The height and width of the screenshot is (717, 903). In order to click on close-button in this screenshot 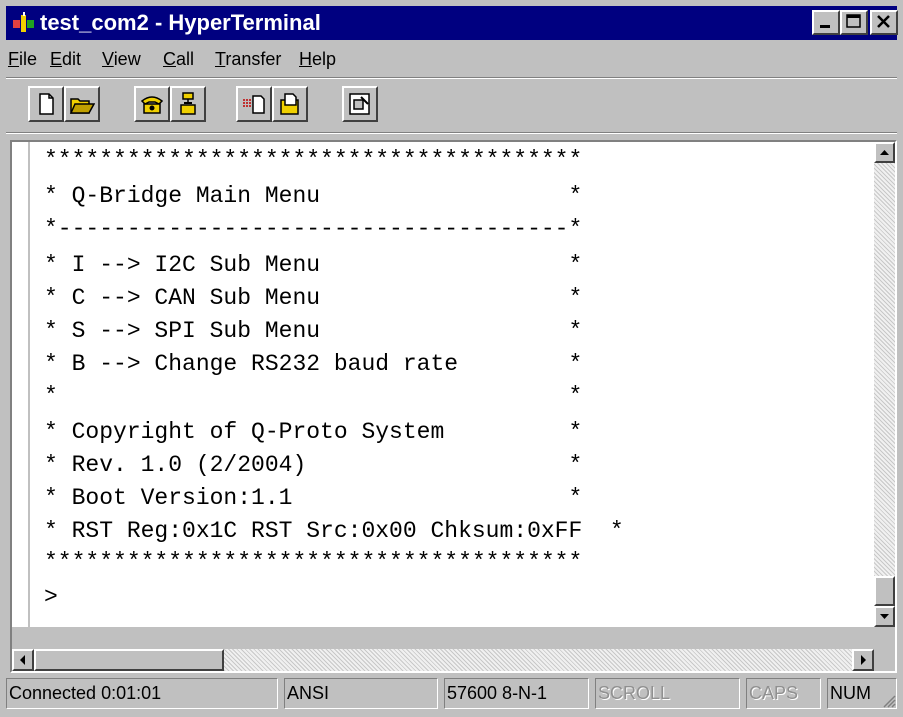, I will do `click(884, 22)`.